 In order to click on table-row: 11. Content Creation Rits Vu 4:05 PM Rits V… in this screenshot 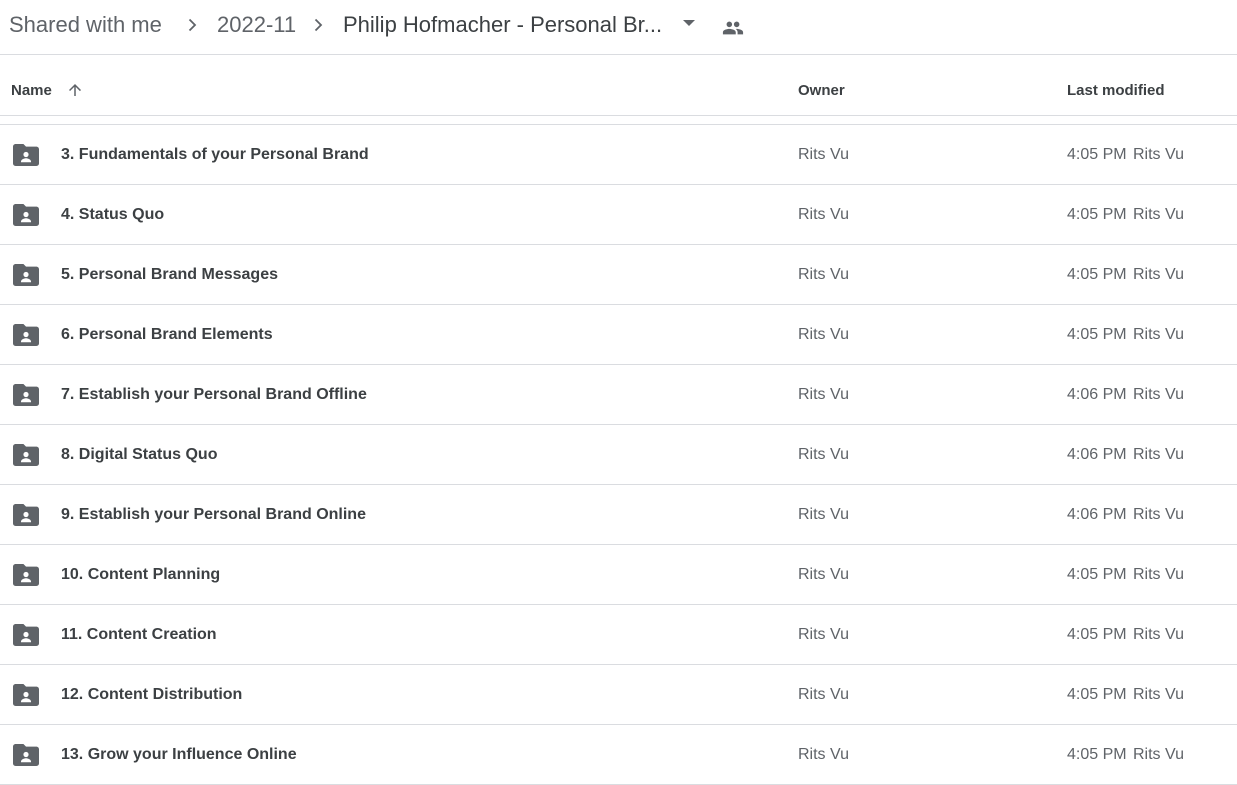, I will do `click(618, 635)`.